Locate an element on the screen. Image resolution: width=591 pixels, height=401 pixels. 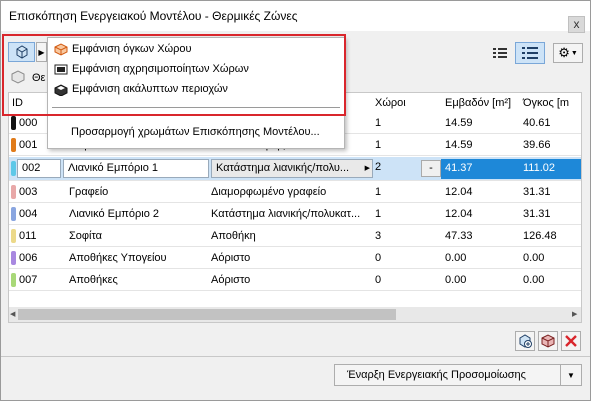
zone-id: 002 is located at coordinates (31, 168).